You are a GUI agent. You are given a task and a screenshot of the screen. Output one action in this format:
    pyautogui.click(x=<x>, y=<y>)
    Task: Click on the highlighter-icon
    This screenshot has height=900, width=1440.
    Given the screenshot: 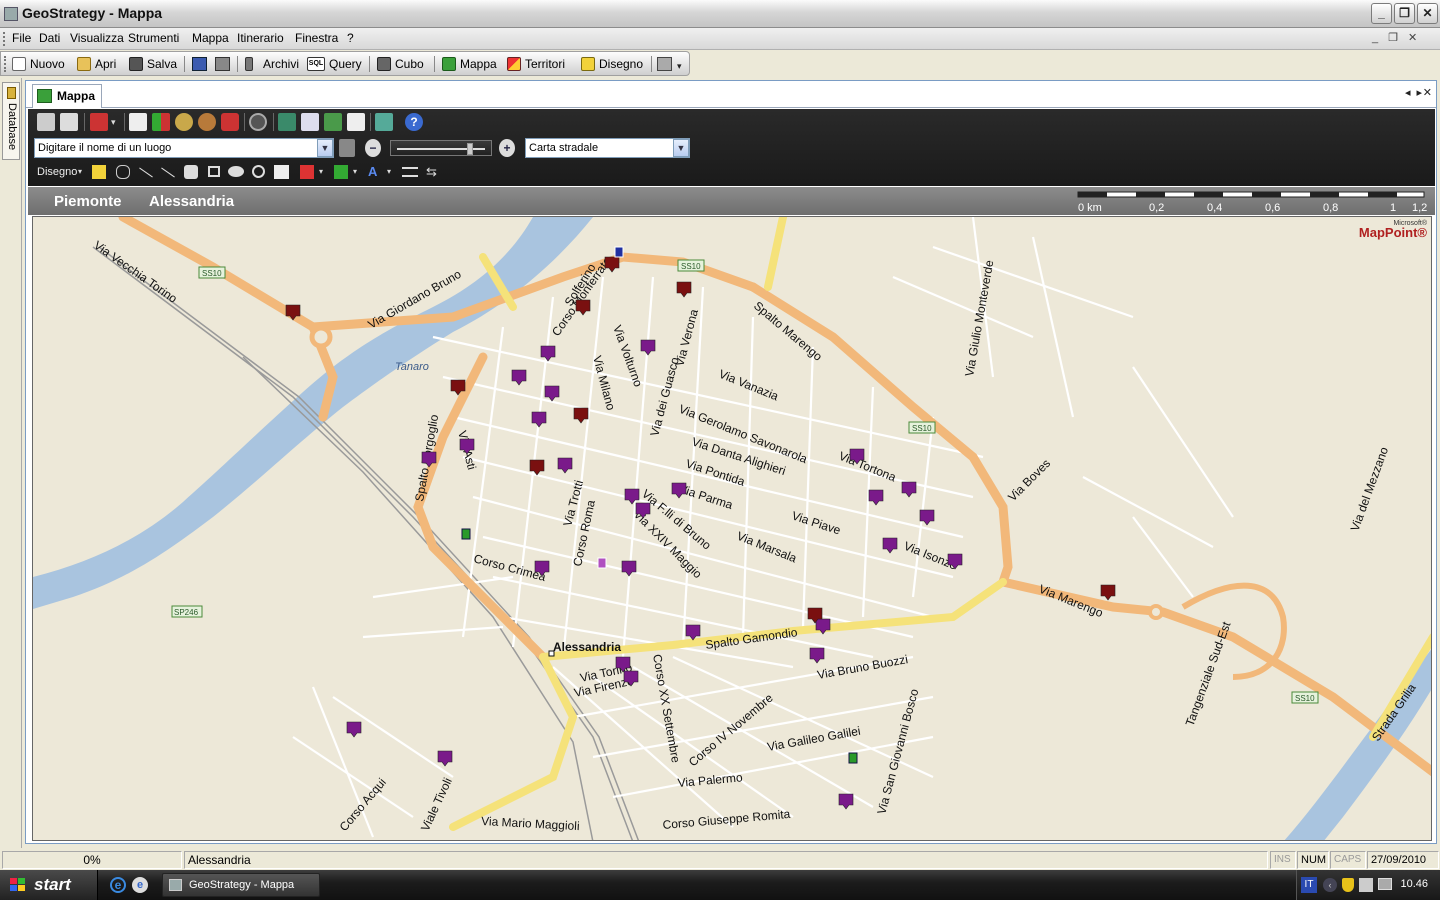 What is the action you would take?
    pyautogui.click(x=99, y=172)
    